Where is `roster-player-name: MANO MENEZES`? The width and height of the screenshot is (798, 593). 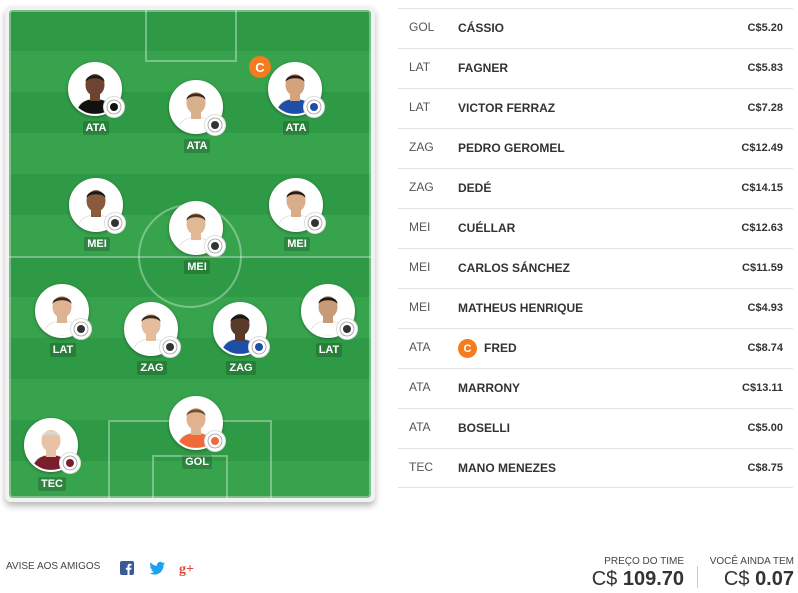 roster-player-name: MANO MENEZES is located at coordinates (507, 468).